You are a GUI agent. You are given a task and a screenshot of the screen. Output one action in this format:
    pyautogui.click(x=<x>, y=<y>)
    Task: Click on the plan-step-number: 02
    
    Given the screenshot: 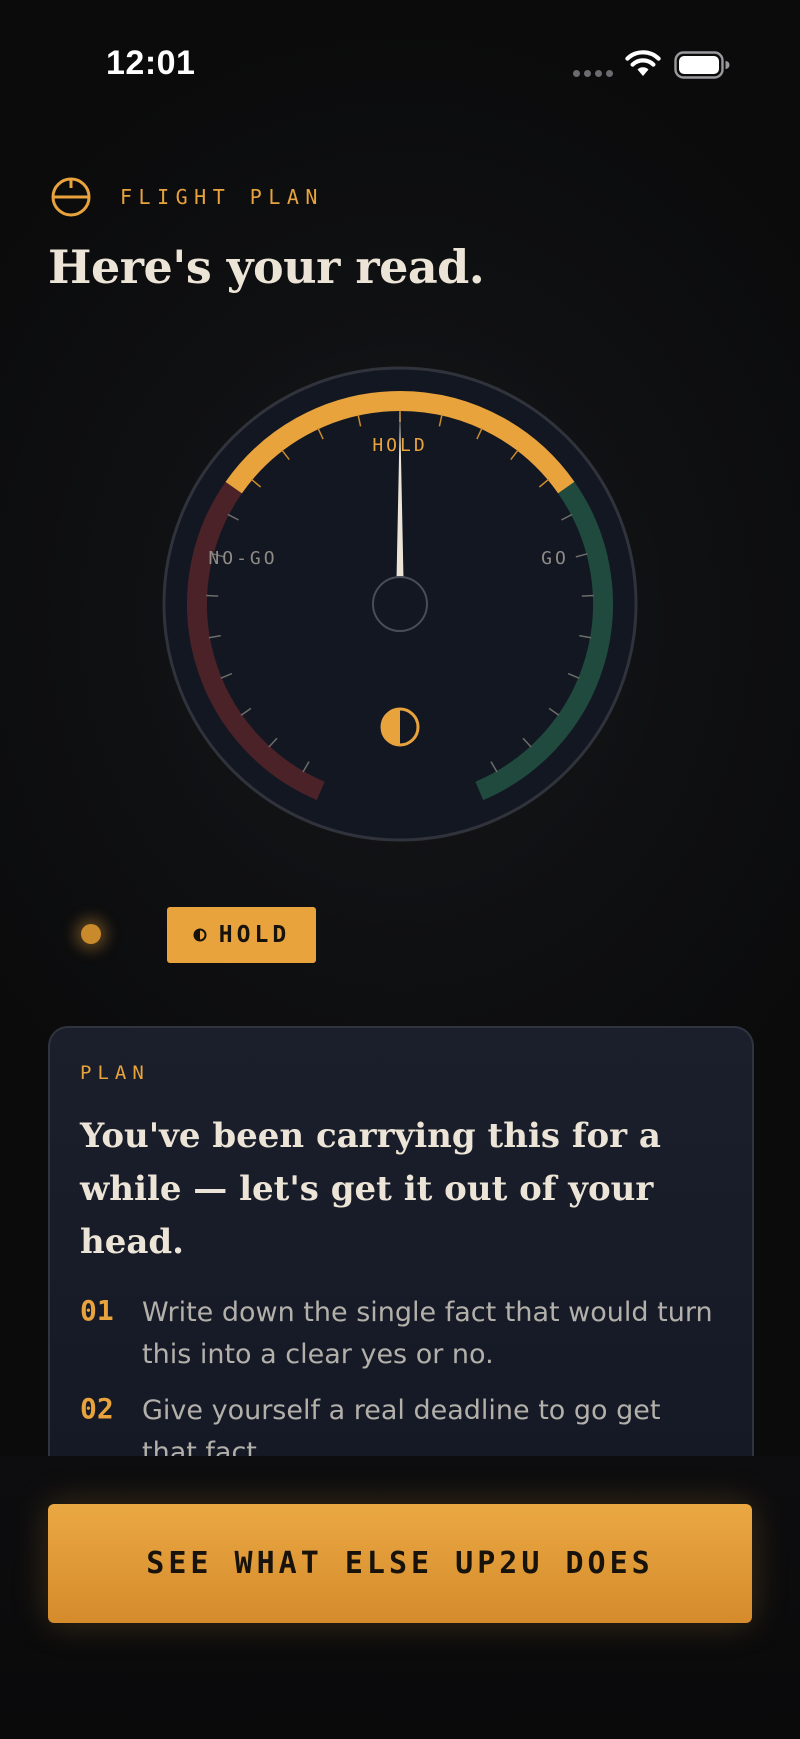 What is the action you would take?
    pyautogui.click(x=97, y=1408)
    